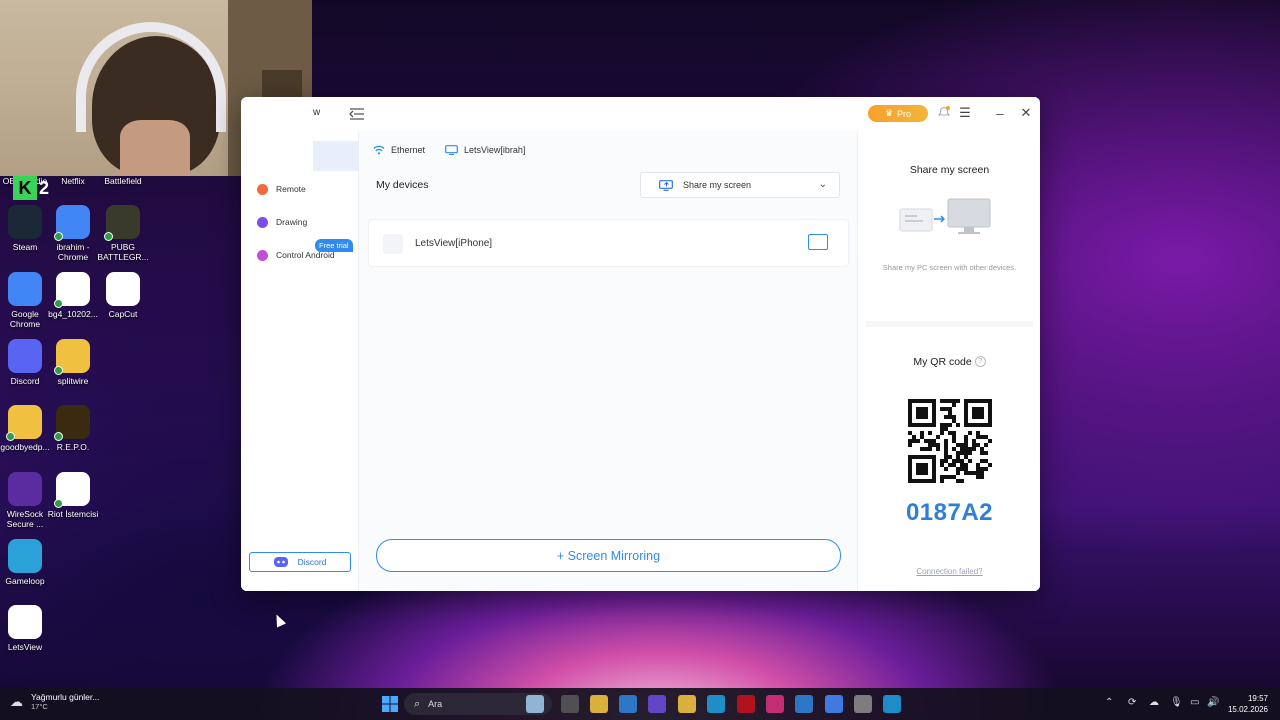 The width and height of the screenshot is (1280, 720). What do you see at coordinates (1176, 702) in the screenshot?
I see `microphone-icon: 🎙` at bounding box center [1176, 702].